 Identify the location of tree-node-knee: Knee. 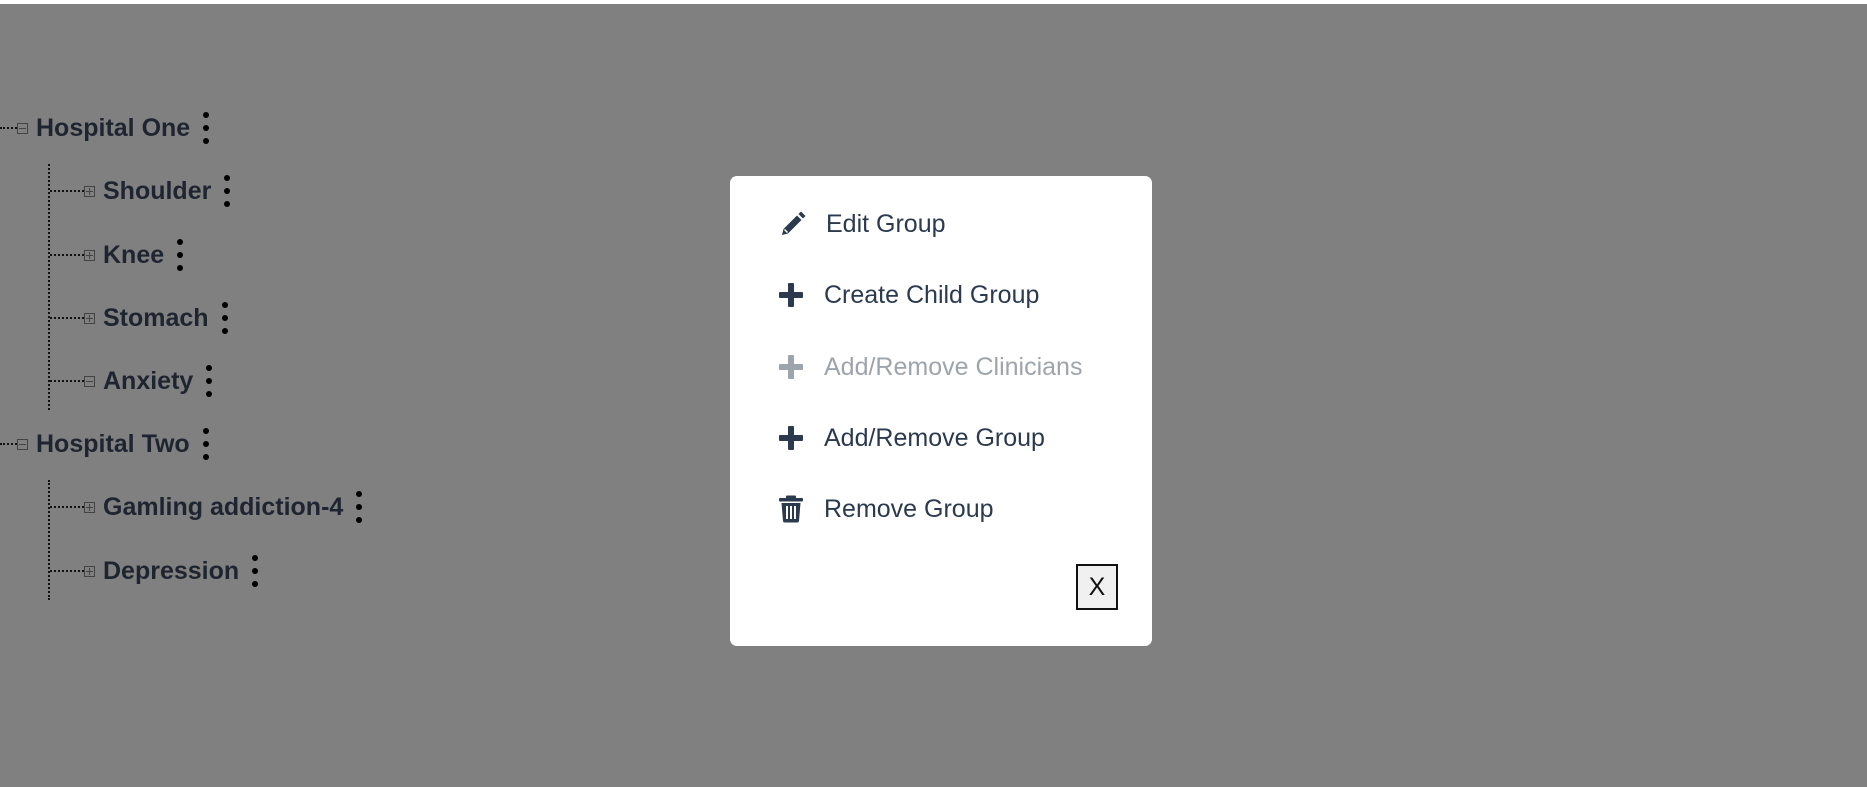
(118, 255).